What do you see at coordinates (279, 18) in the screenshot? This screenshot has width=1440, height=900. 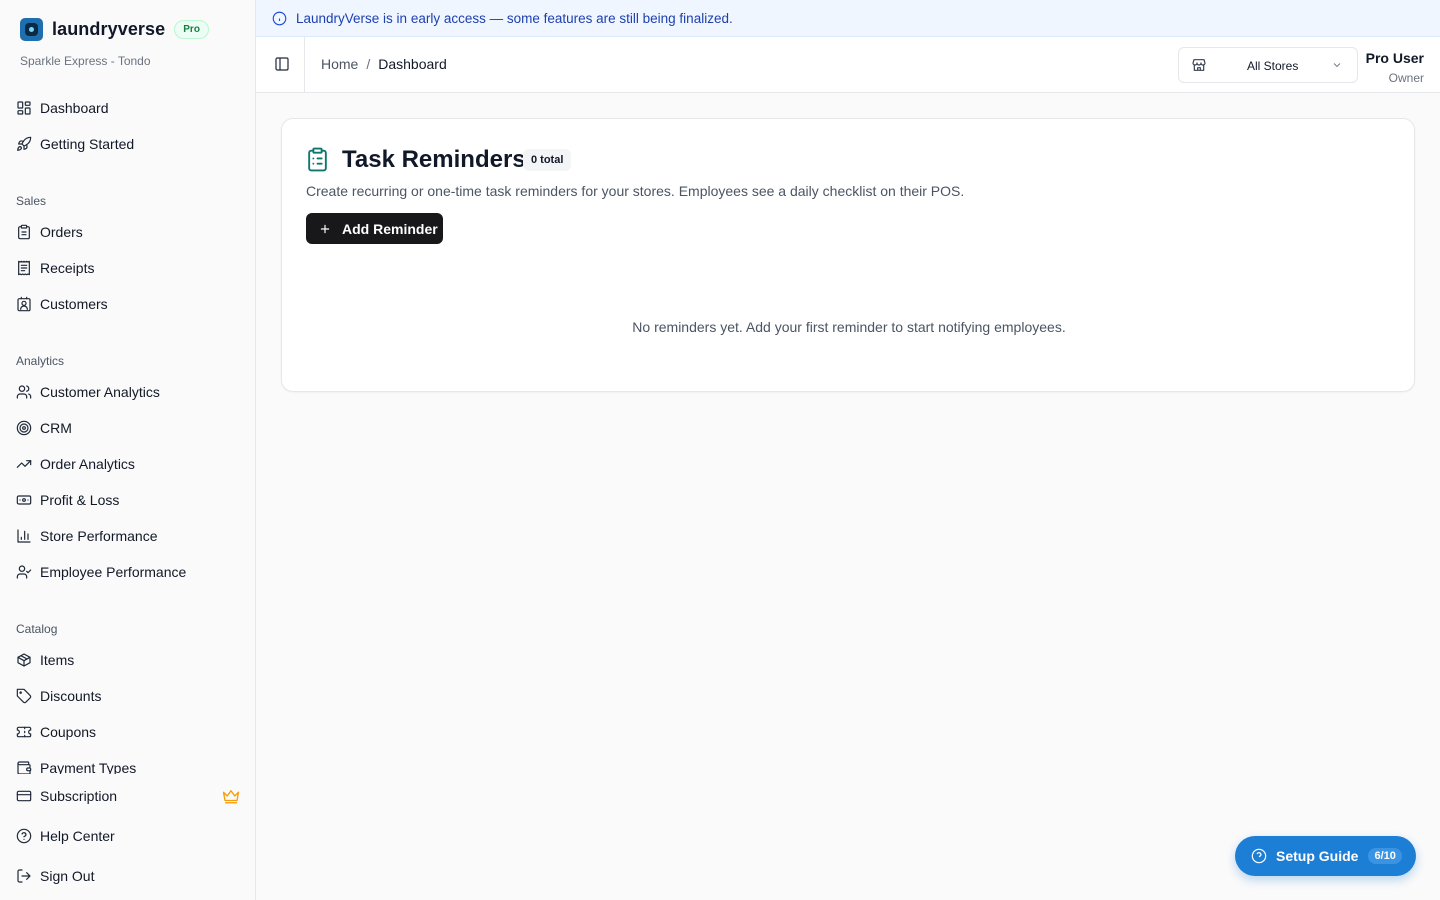 I see `info-icon` at bounding box center [279, 18].